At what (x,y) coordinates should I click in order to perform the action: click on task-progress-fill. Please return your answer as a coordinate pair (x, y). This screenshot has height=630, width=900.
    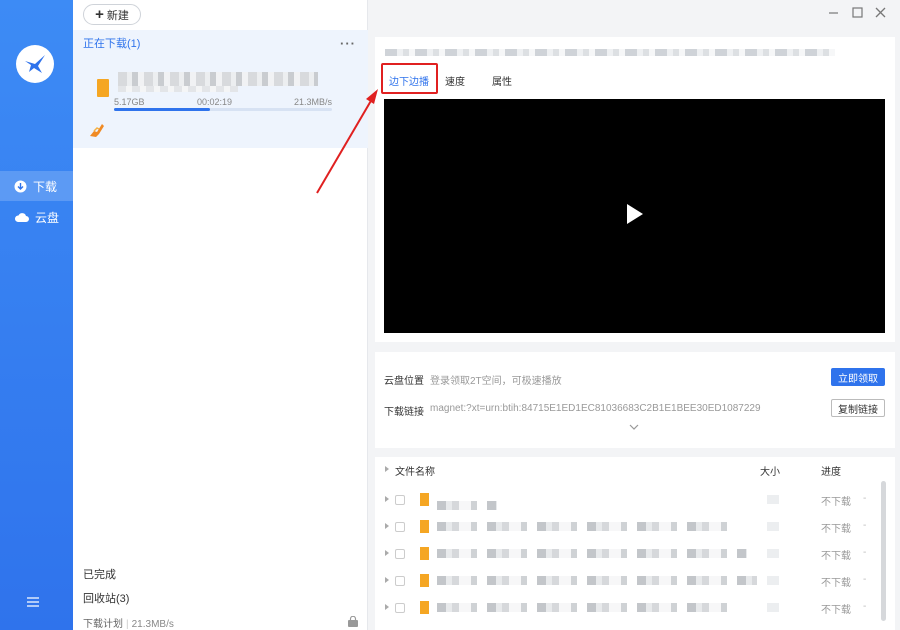
    Looking at the image, I should click on (162, 109).